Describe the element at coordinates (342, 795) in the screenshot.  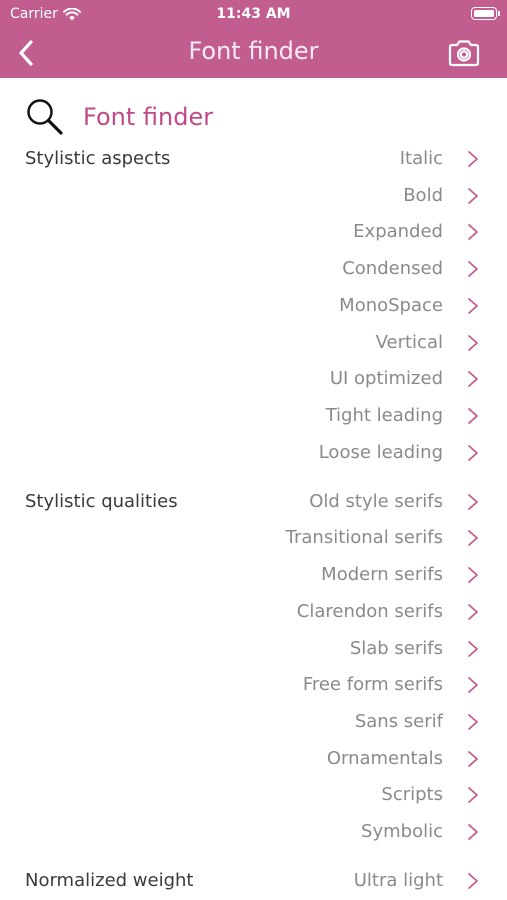
I see `option-row: Scripts` at that location.